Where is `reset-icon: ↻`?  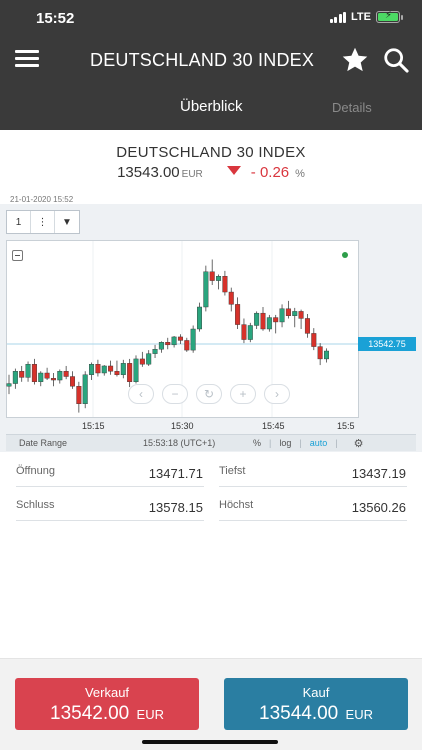
reset-icon: ↻ is located at coordinates (209, 394).